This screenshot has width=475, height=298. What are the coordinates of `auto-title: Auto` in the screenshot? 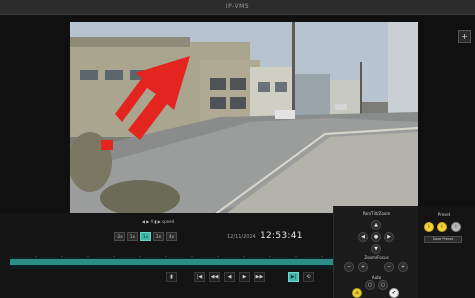 It's located at (376, 277).